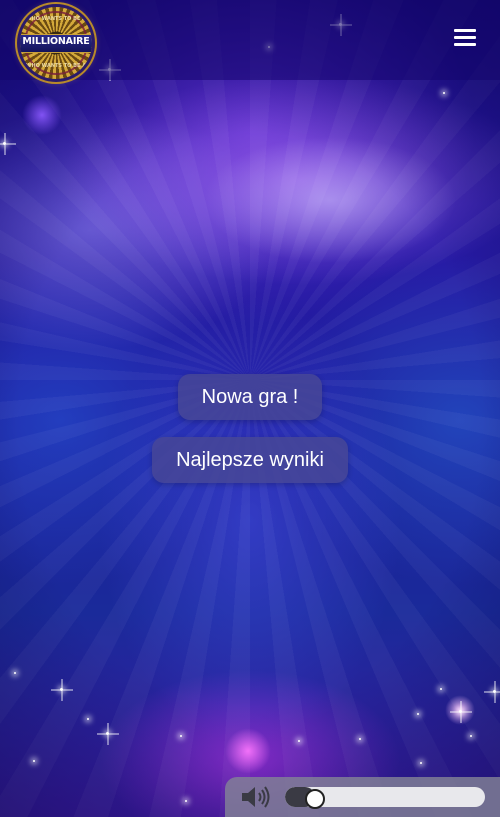 The width and height of the screenshot is (500, 817). I want to click on speaker-icon, so click(256, 797).